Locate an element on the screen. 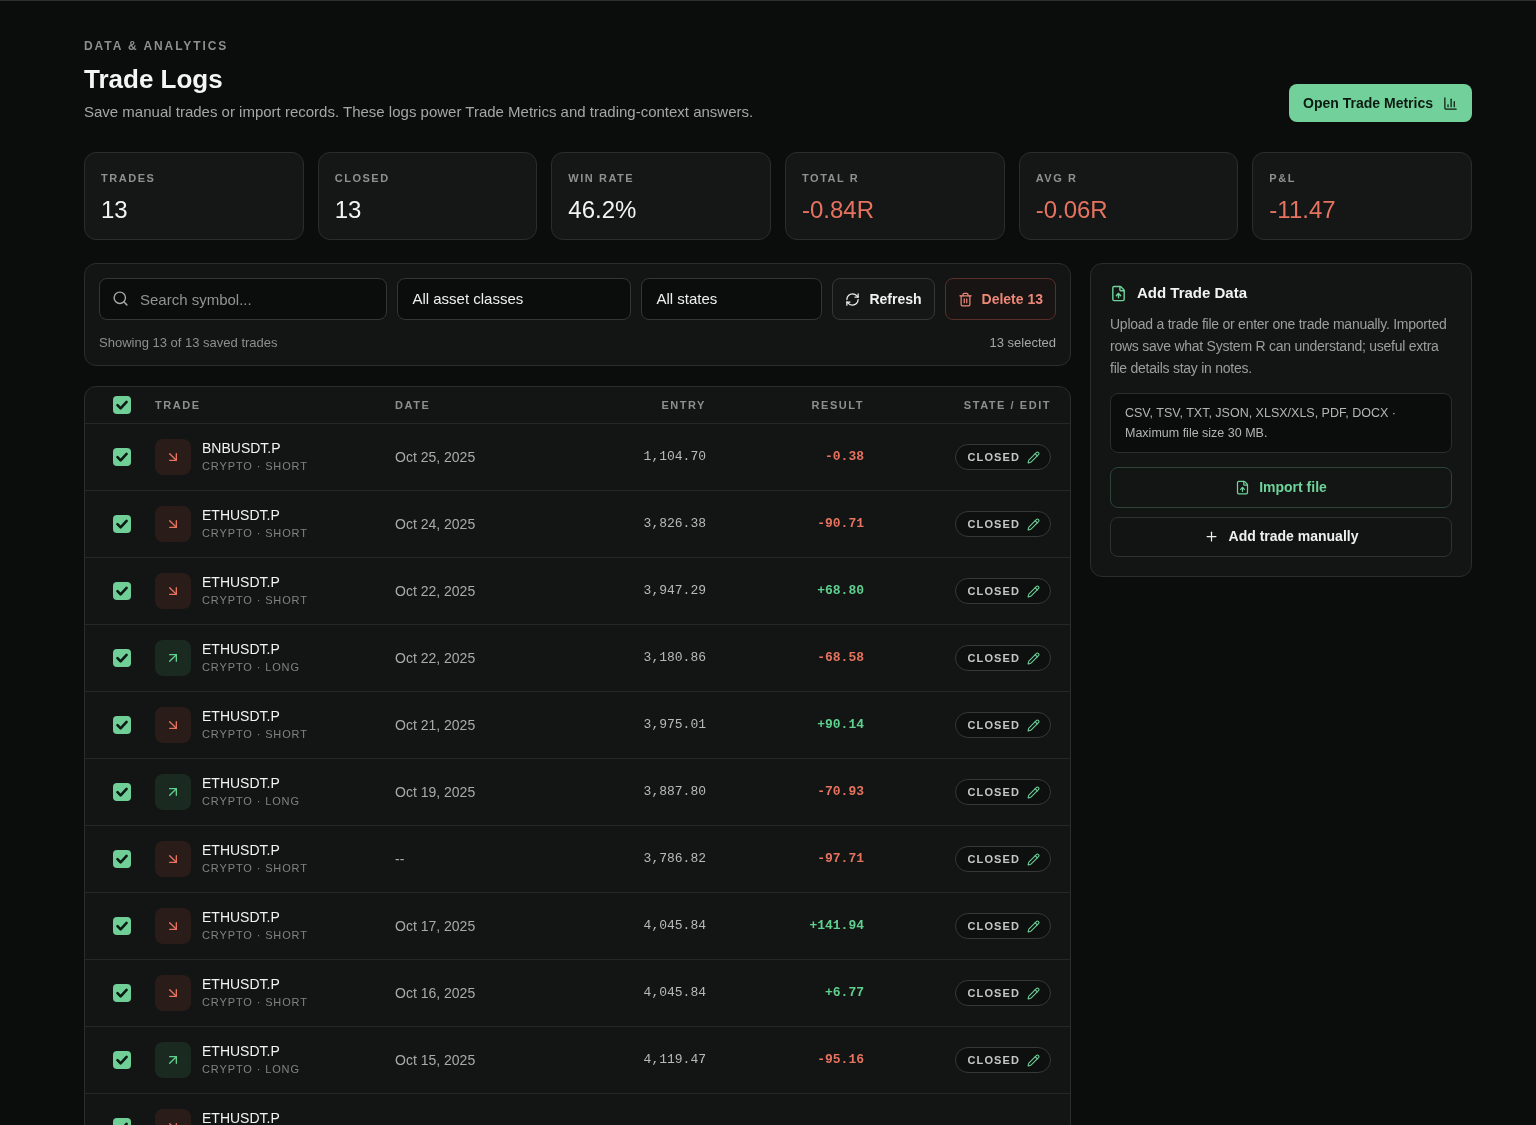  filter-select: All asset classes is located at coordinates (514, 299).